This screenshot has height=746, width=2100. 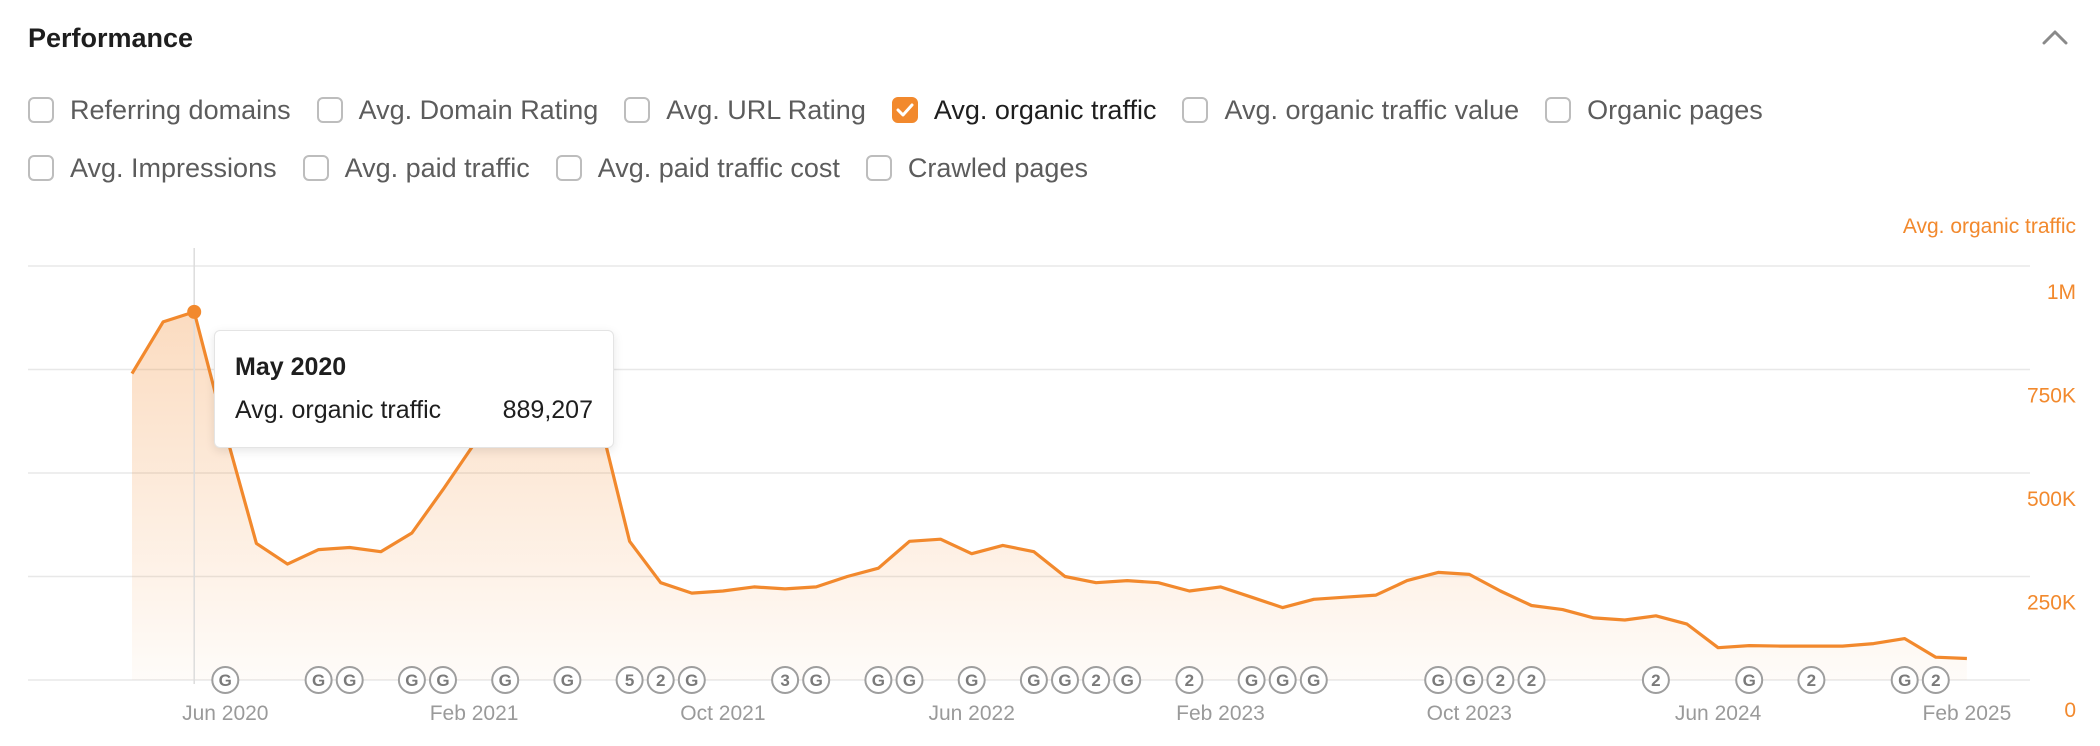 I want to click on y-axis-title: Avg. organic traffic, so click(x=1989, y=226).